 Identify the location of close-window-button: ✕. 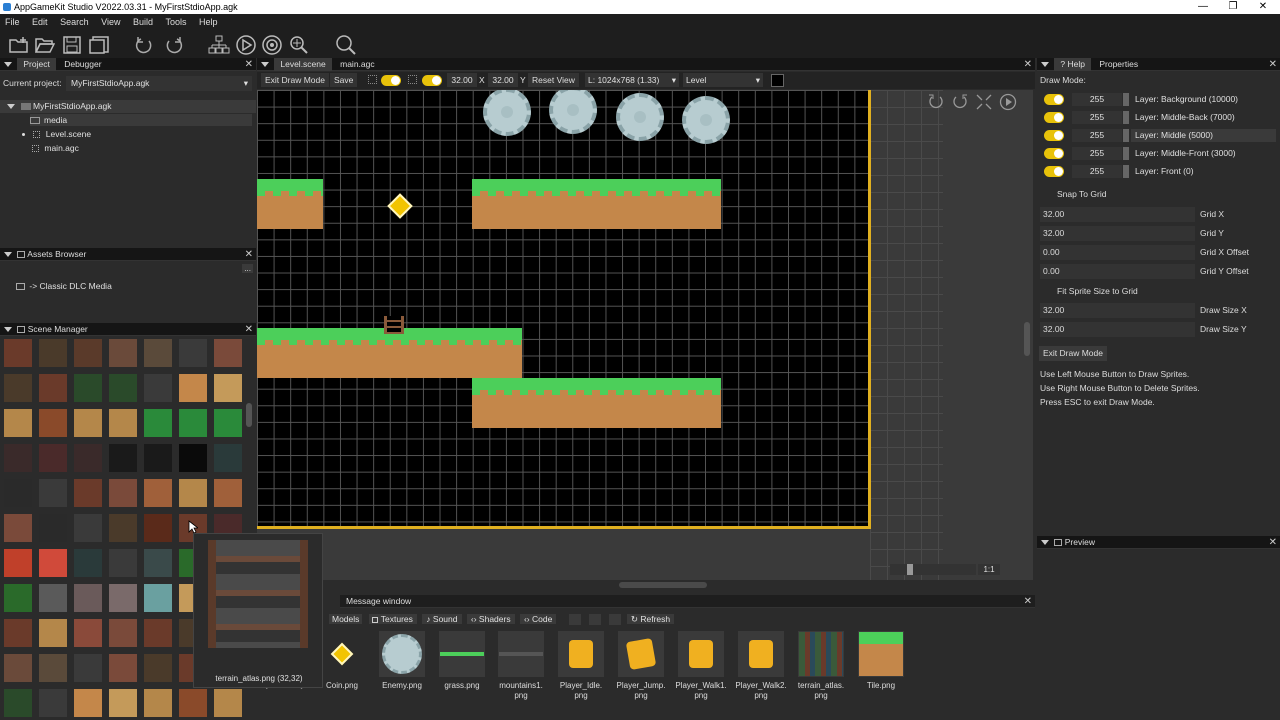
(1263, 7).